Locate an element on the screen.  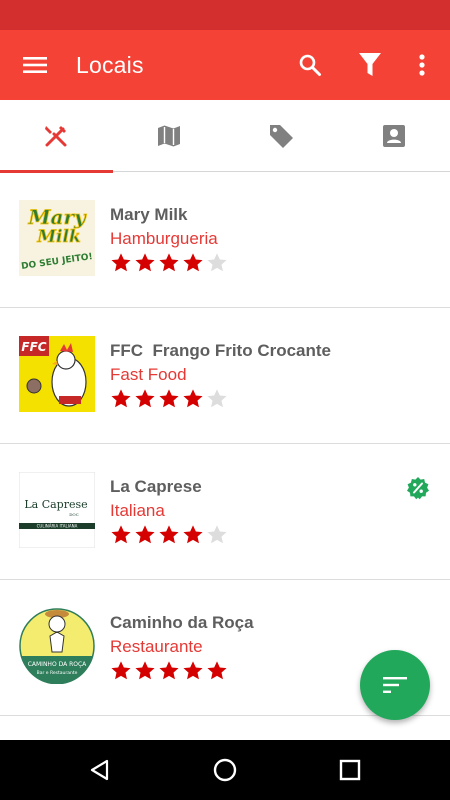
sort-fab-button is located at coordinates (395, 685).